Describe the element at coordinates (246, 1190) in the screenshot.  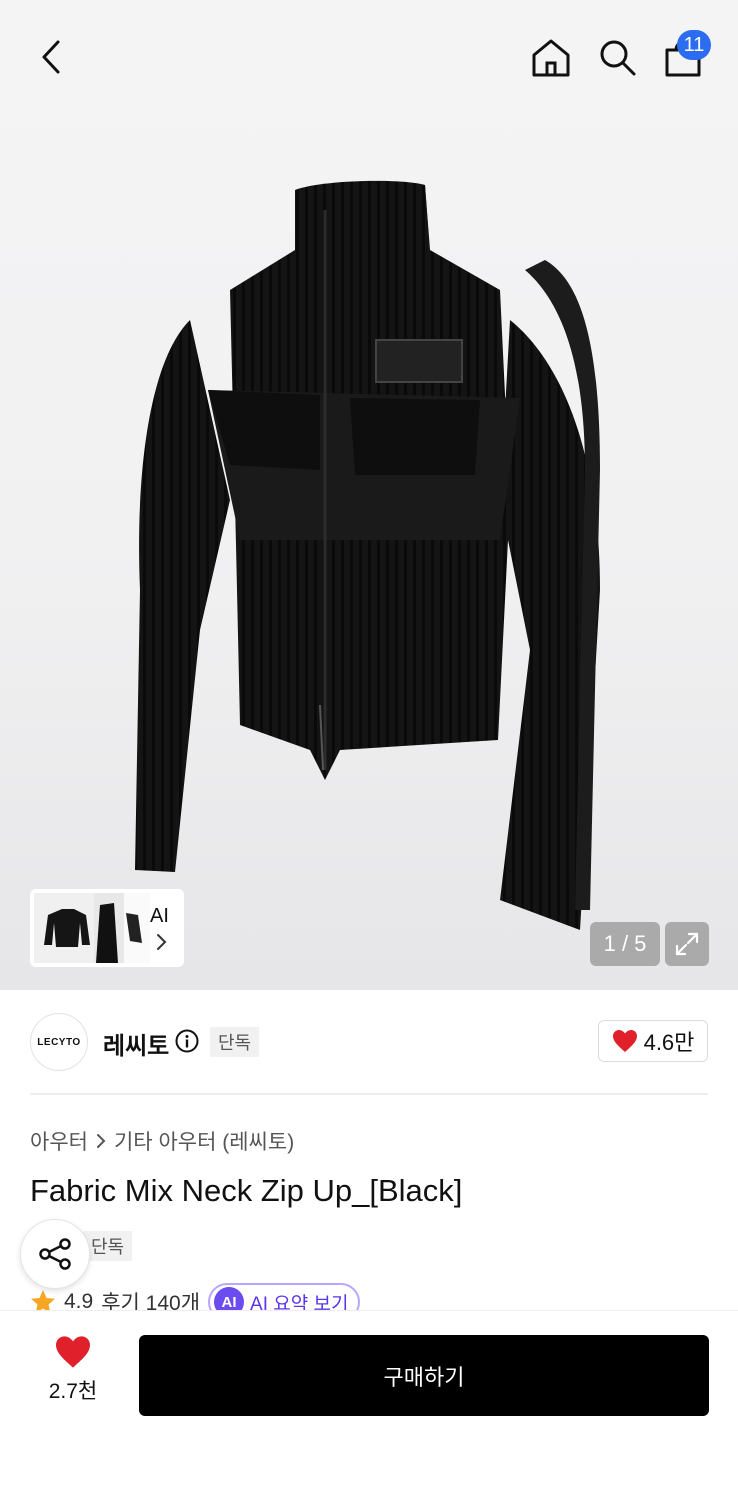
I see `product-title: Fabric Mix Neck Zip Up_[Black]` at that location.